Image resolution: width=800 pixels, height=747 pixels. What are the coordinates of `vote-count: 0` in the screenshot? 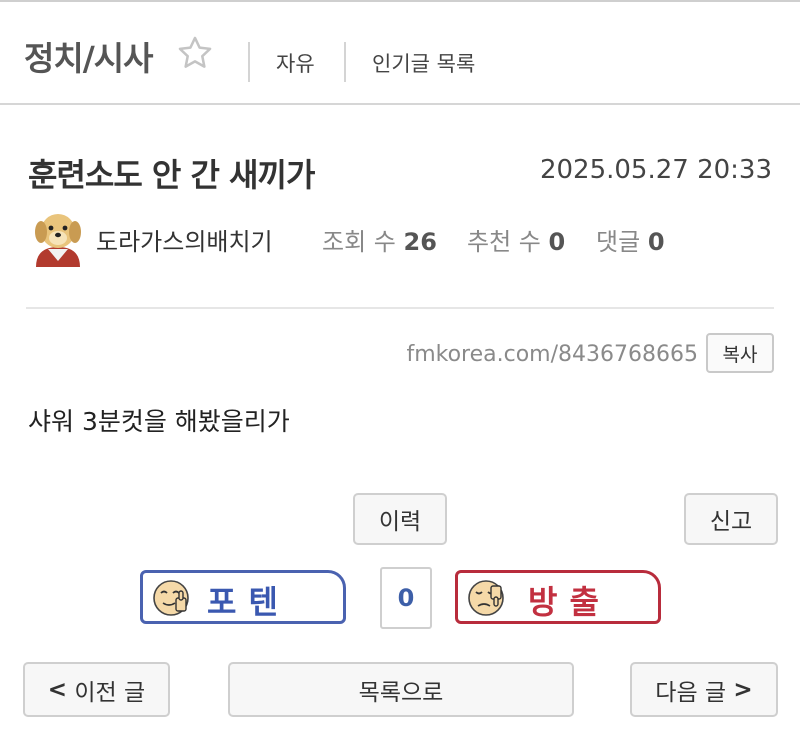 It's located at (406, 598).